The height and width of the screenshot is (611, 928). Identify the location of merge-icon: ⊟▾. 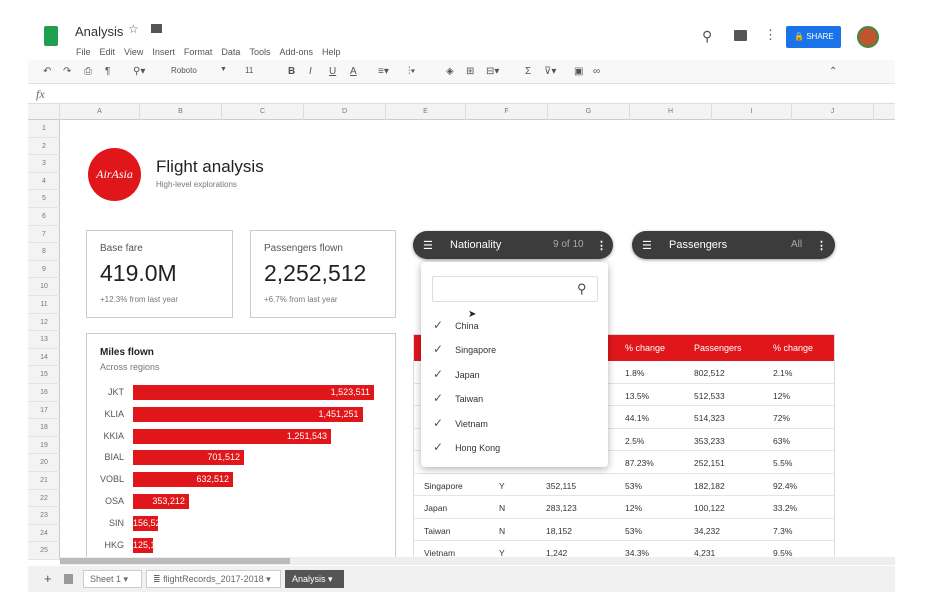
(492, 71).